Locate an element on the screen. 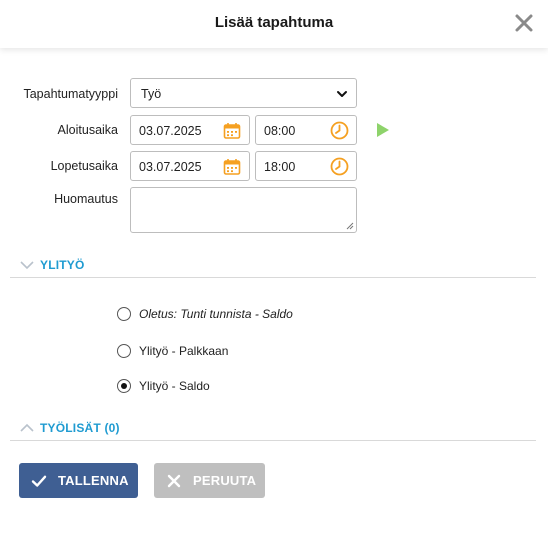  supplements-section-header: TYÖLISÄT (0) is located at coordinates (273, 430).